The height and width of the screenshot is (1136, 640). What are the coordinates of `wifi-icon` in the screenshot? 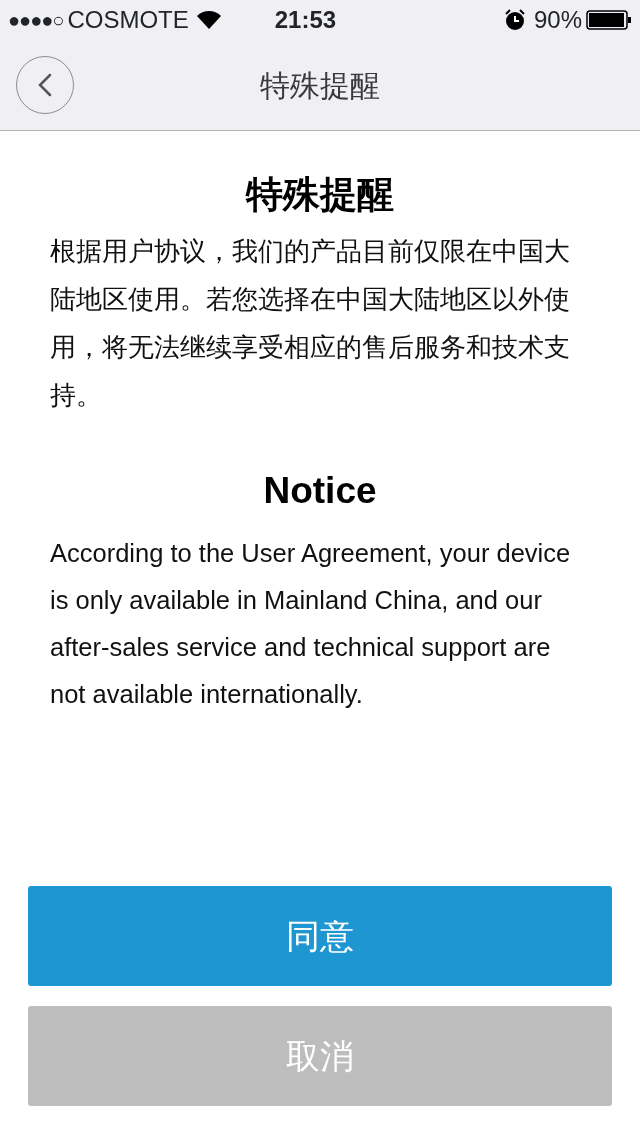 It's located at (208, 20).